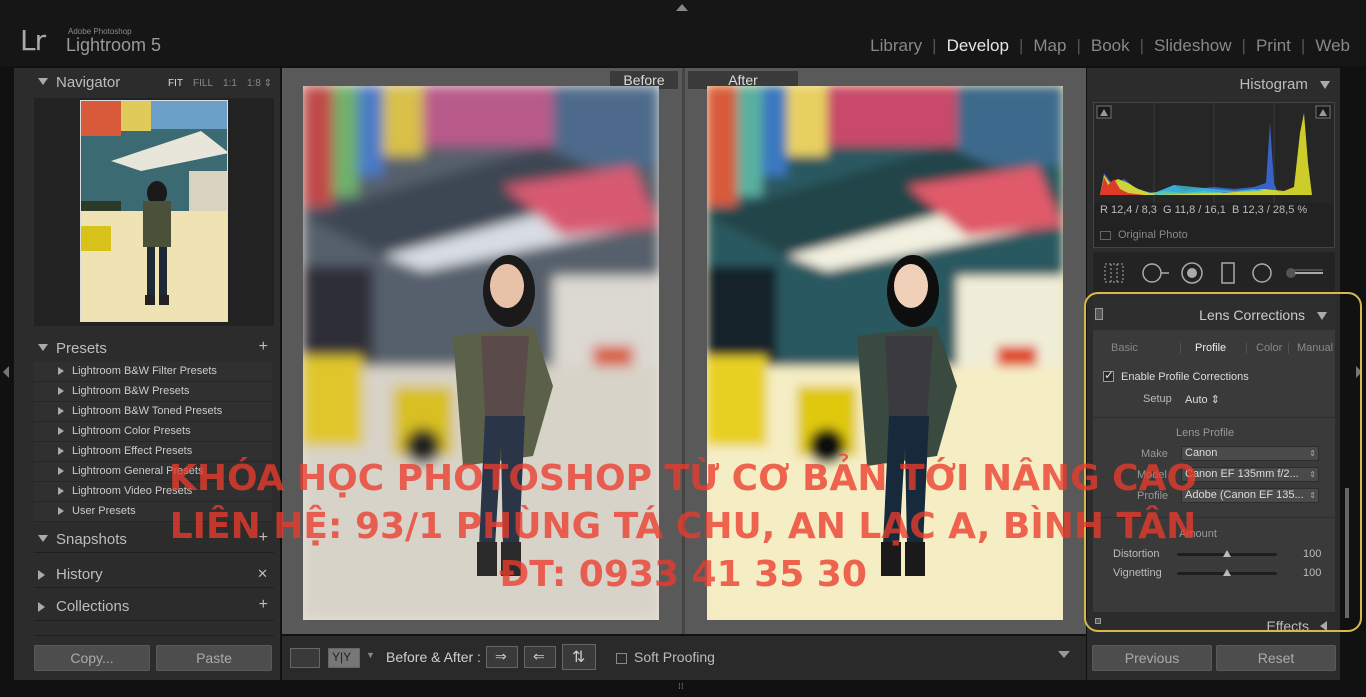 Image resolution: width=1366 pixels, height=697 pixels. What do you see at coordinates (1202, 399) in the screenshot?
I see `setup-select: Auto ⇕` at bounding box center [1202, 399].